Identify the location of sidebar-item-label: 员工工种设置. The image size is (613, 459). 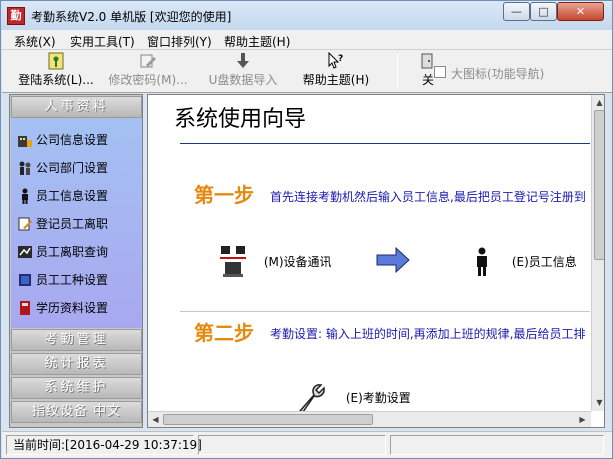
(72, 280).